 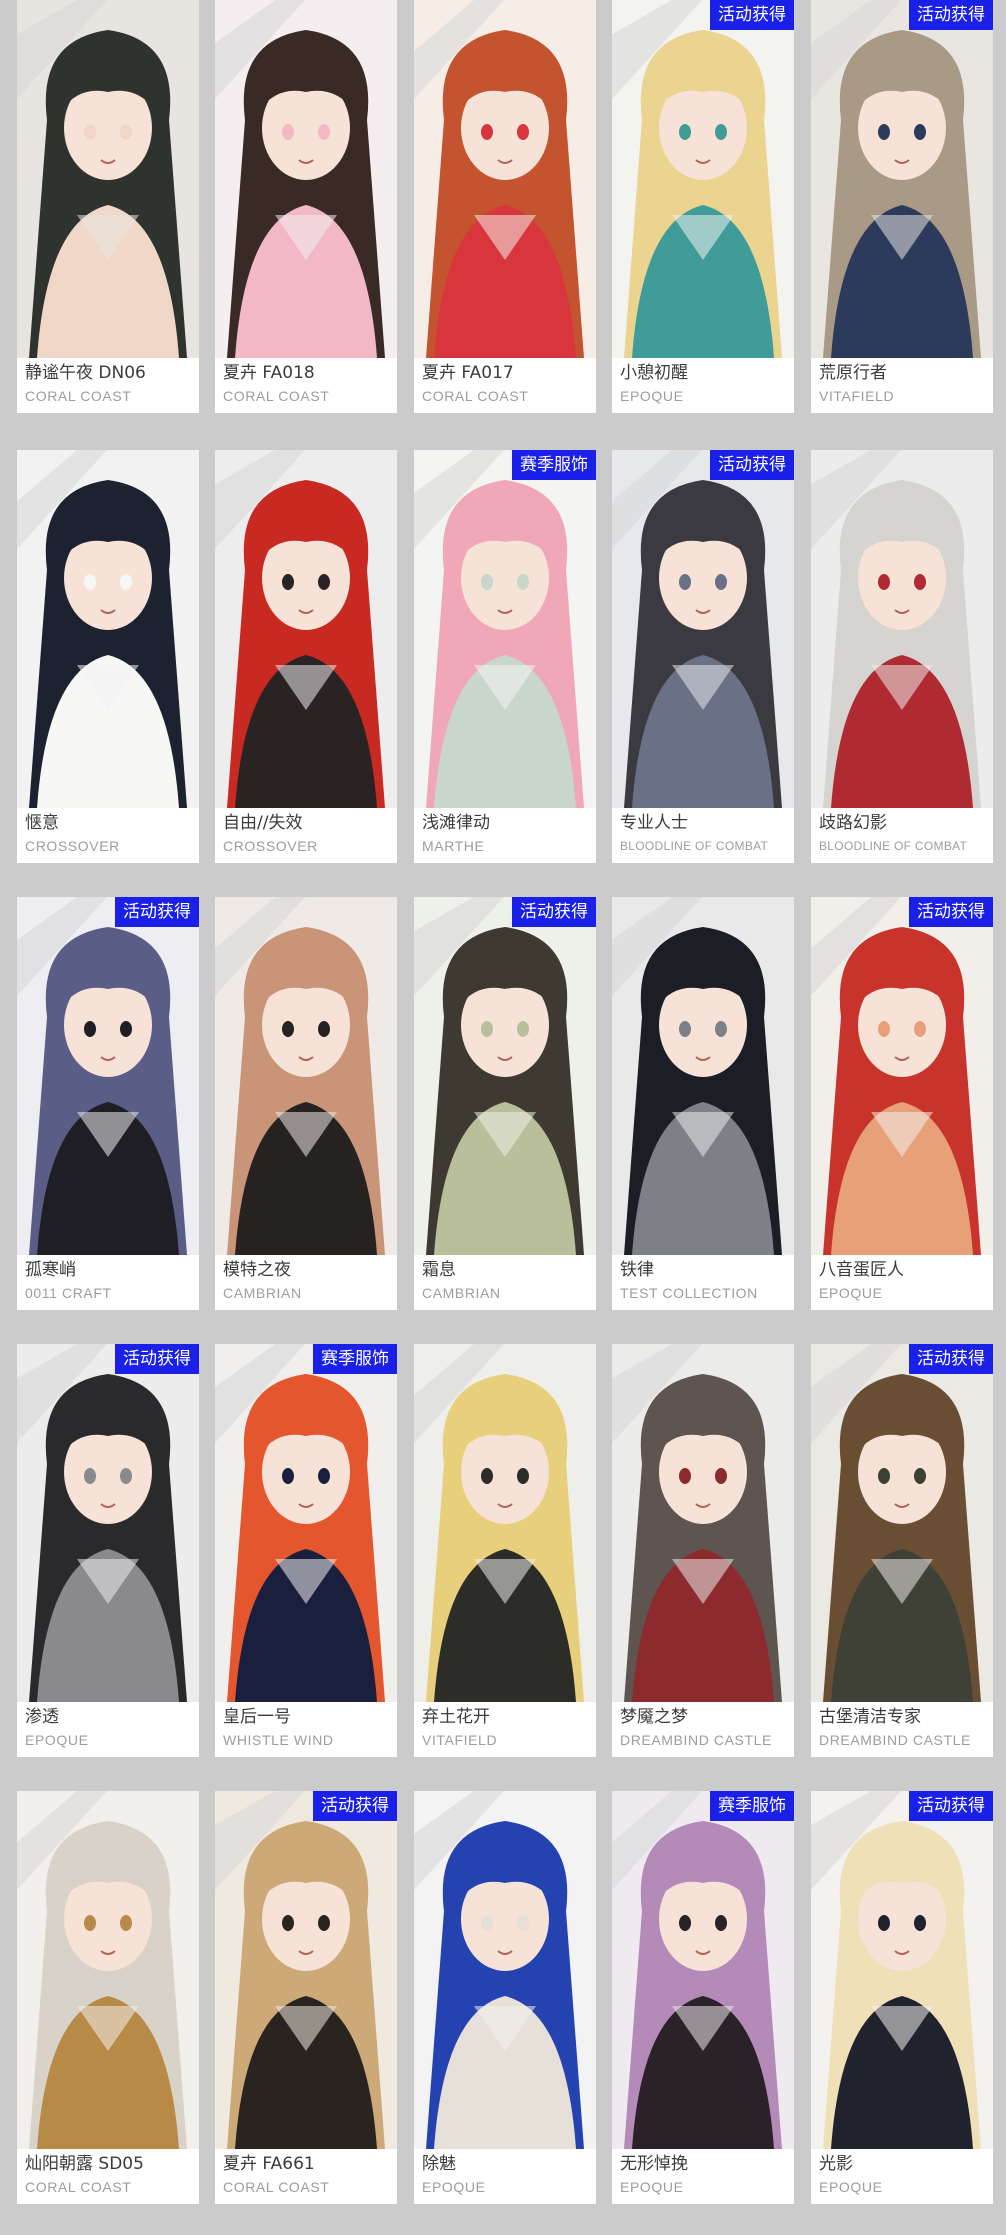 What do you see at coordinates (703, 1550) in the screenshot?
I see `skin-card: 梦魇之梦 DREAMBIND CASTLE` at bounding box center [703, 1550].